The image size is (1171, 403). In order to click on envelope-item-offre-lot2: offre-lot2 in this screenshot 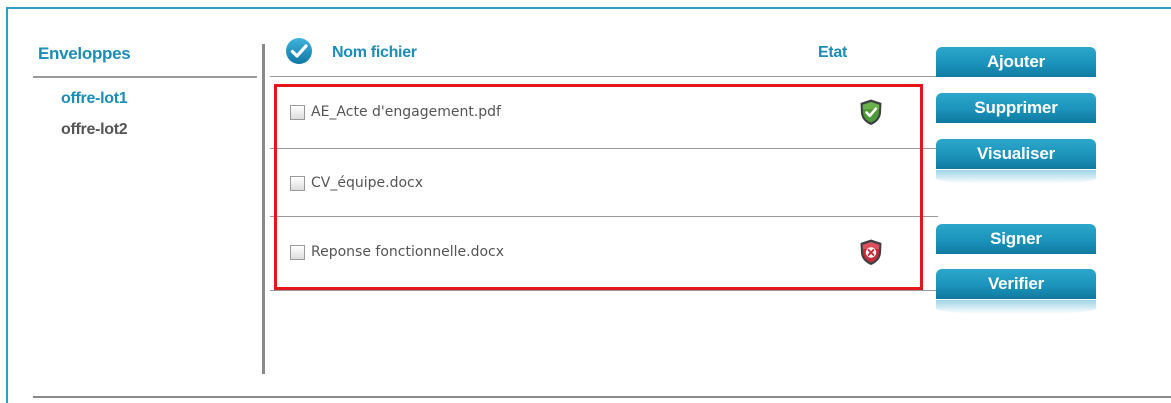, I will do `click(94, 130)`.